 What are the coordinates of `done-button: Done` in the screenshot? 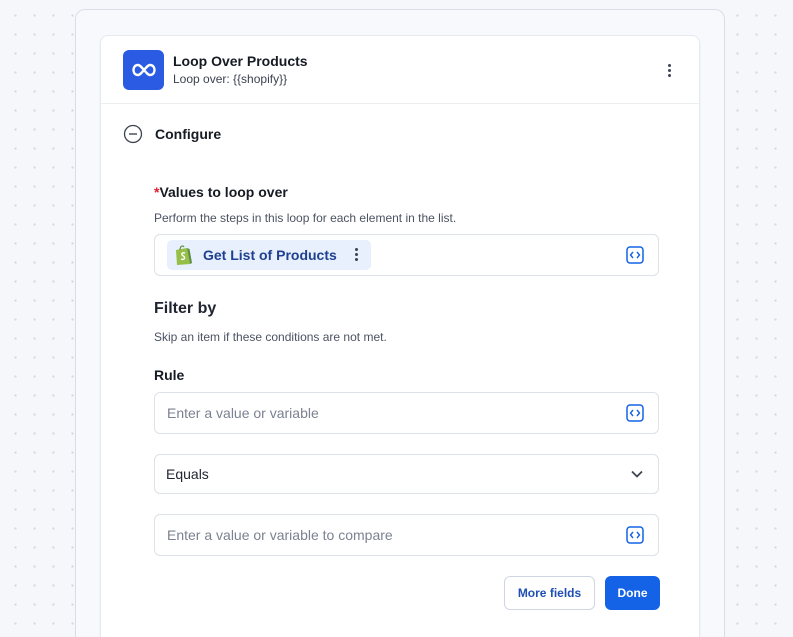 It's located at (632, 593).